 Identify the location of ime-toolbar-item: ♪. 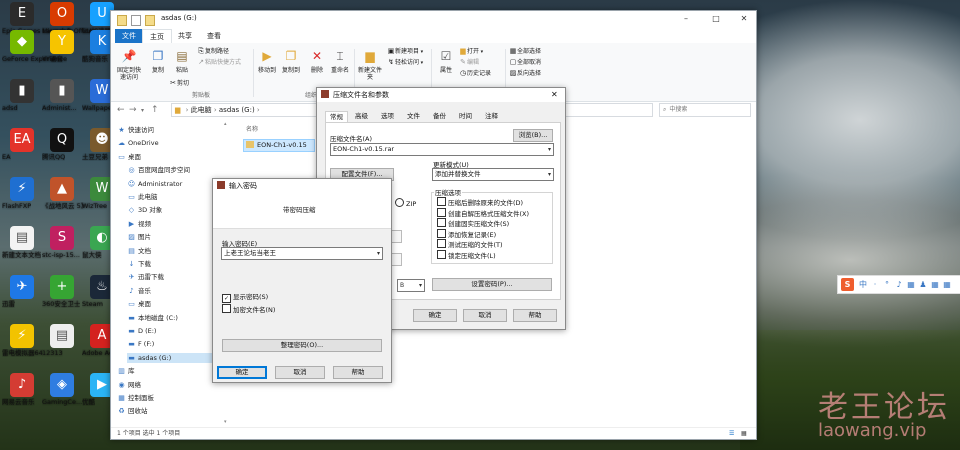
(899, 284).